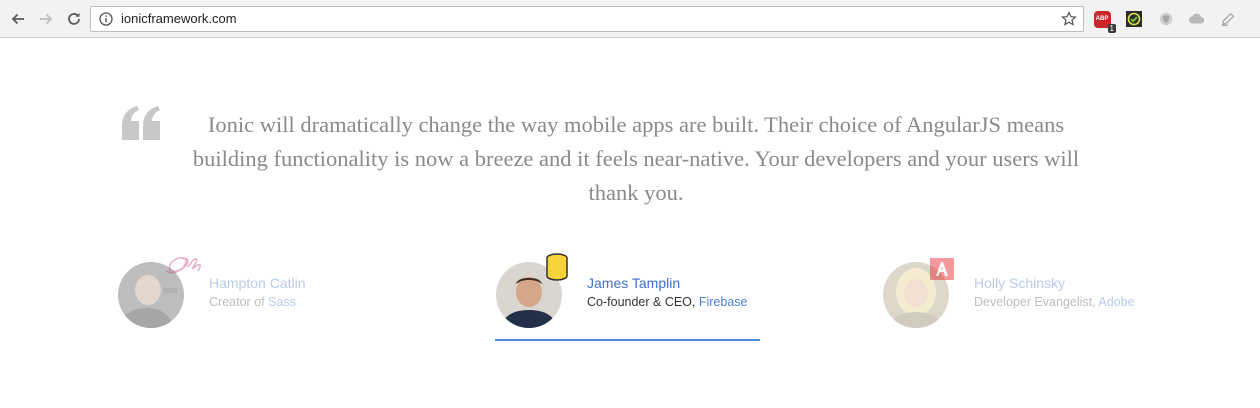 This screenshot has width=1260, height=408. Describe the element at coordinates (723, 302) in the screenshot. I see `company-link: Firebase` at that location.